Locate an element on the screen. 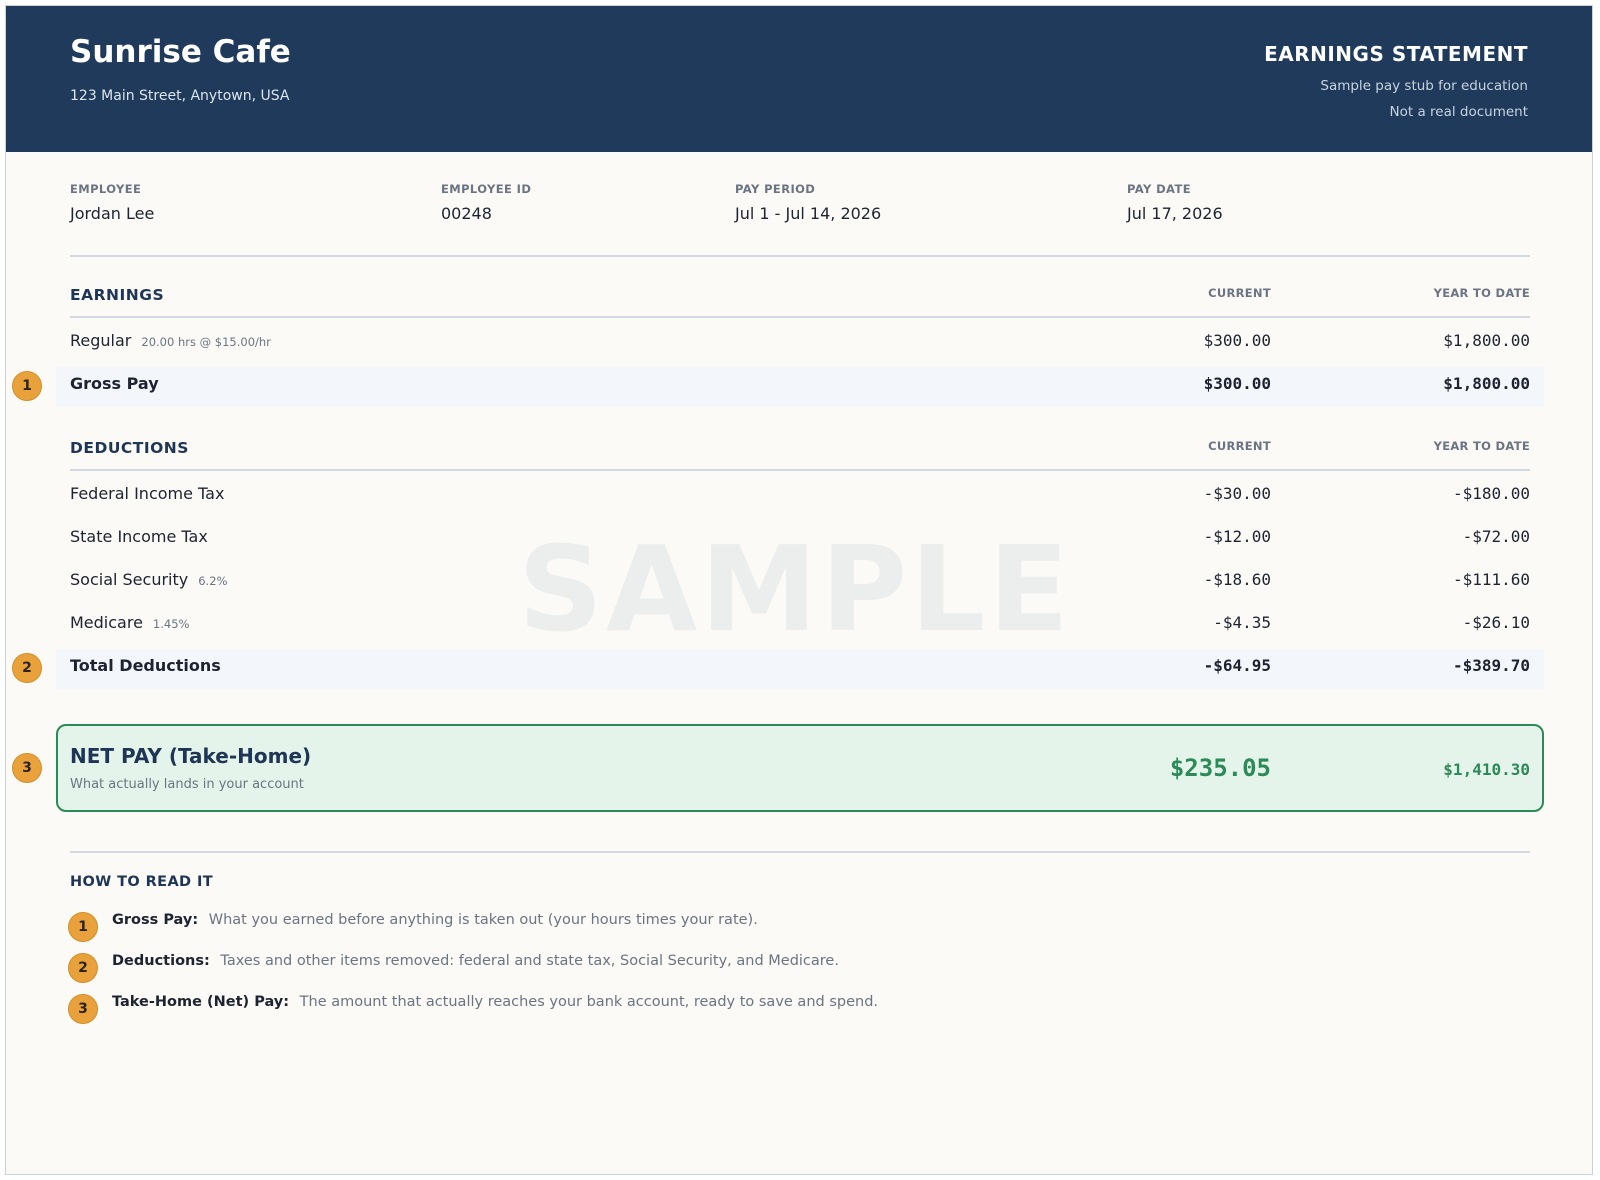 This screenshot has height=1180, width=1600. deduction-row-ytd: -$111.60 is located at coordinates (1491, 579).